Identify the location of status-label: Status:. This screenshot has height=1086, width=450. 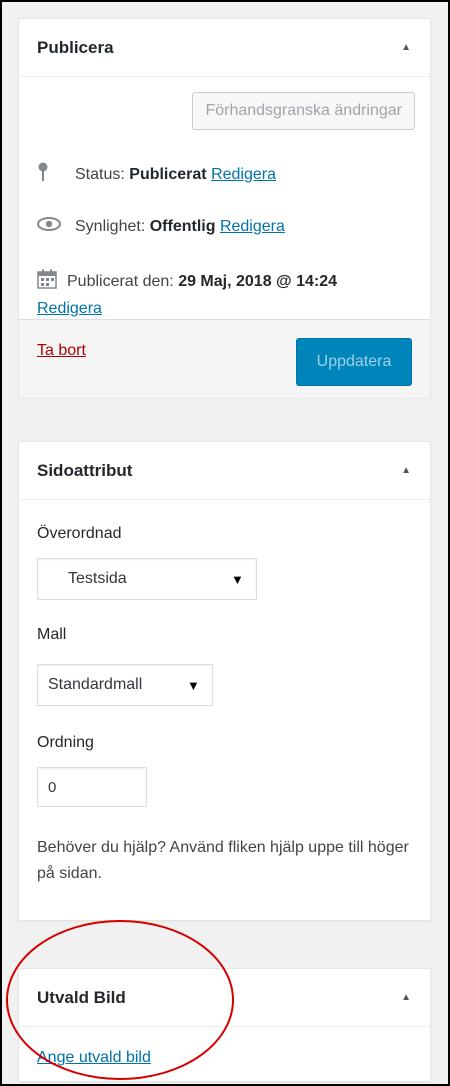
(100, 174).